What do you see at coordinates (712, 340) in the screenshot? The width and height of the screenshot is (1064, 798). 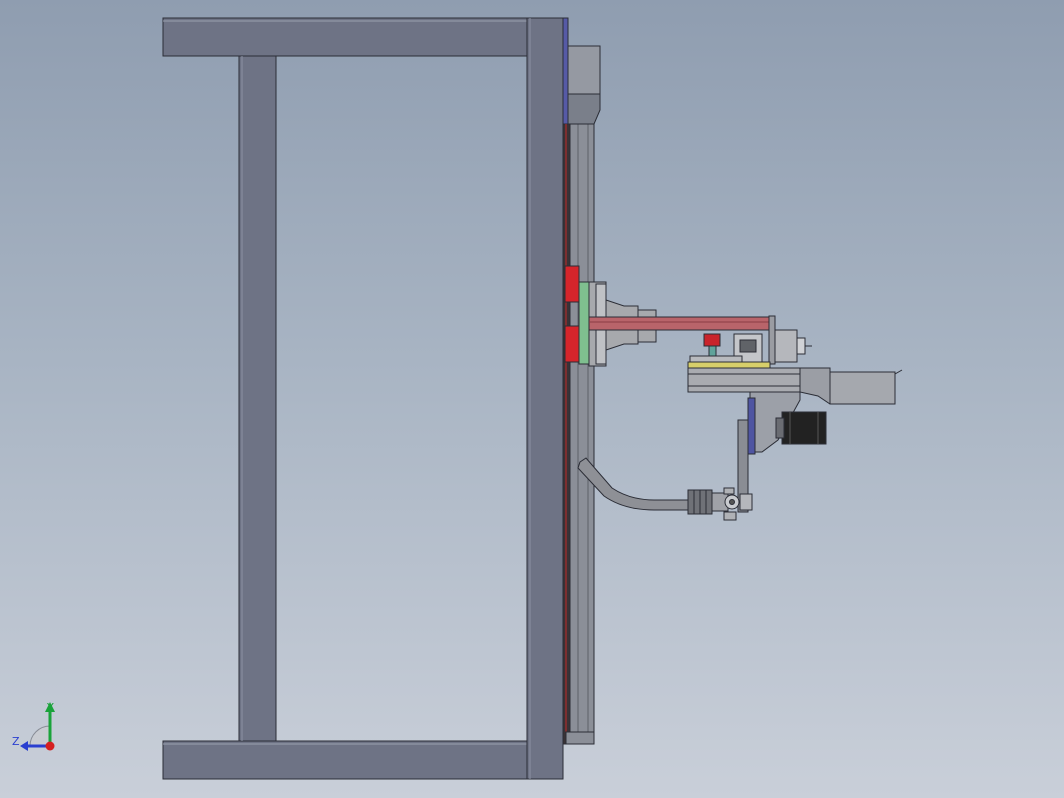 I see `red-connector` at bounding box center [712, 340].